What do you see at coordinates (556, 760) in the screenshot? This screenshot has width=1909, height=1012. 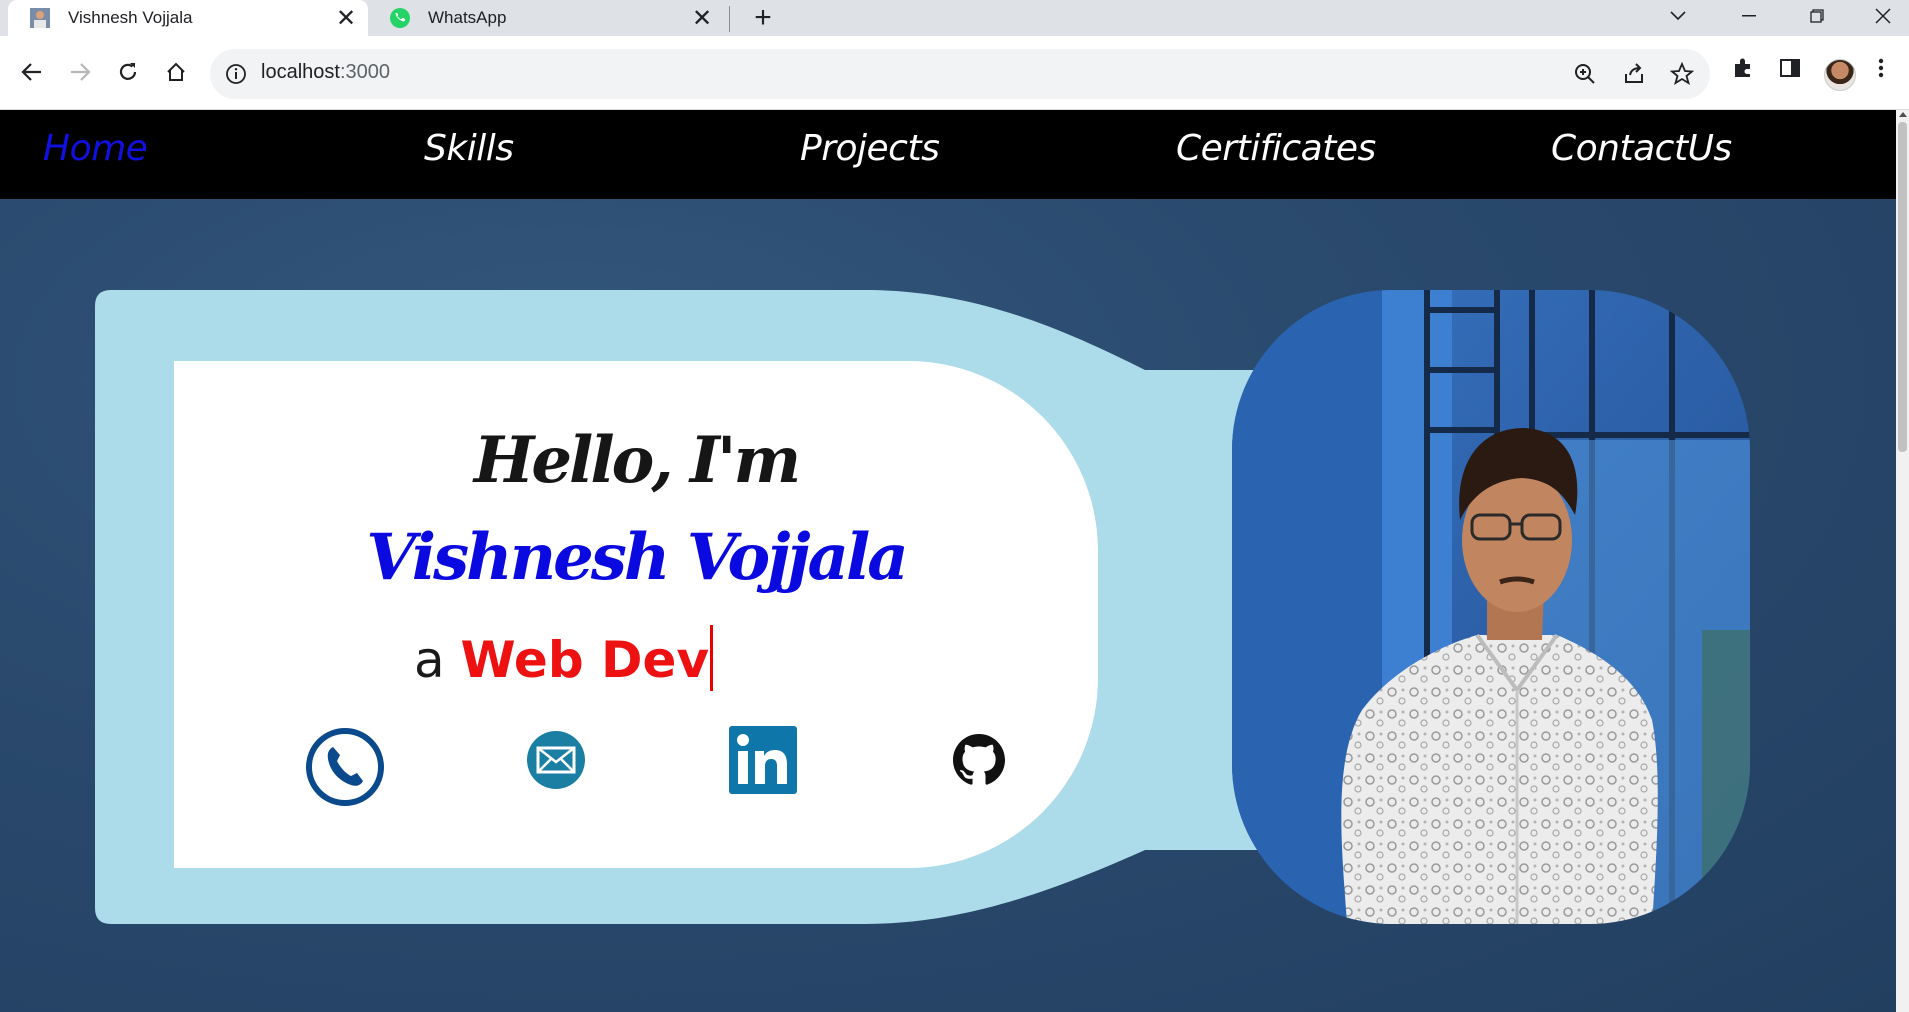 I see `mail-icon` at bounding box center [556, 760].